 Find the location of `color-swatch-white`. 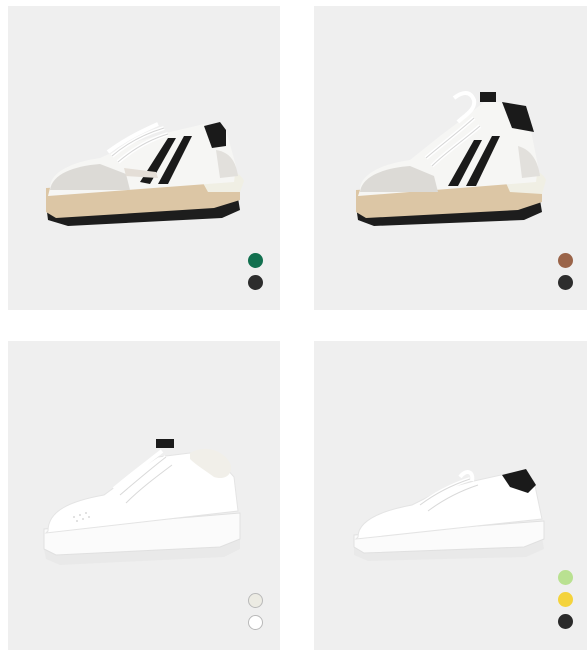

color-swatch-white is located at coordinates (255, 622).